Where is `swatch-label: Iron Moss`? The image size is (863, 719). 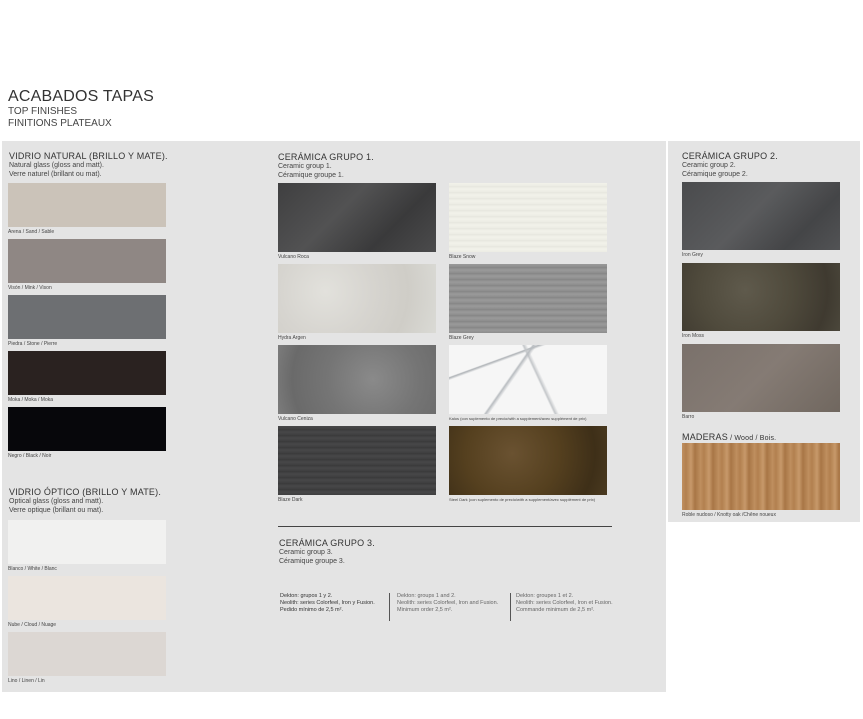 swatch-label: Iron Moss is located at coordinates (693, 336).